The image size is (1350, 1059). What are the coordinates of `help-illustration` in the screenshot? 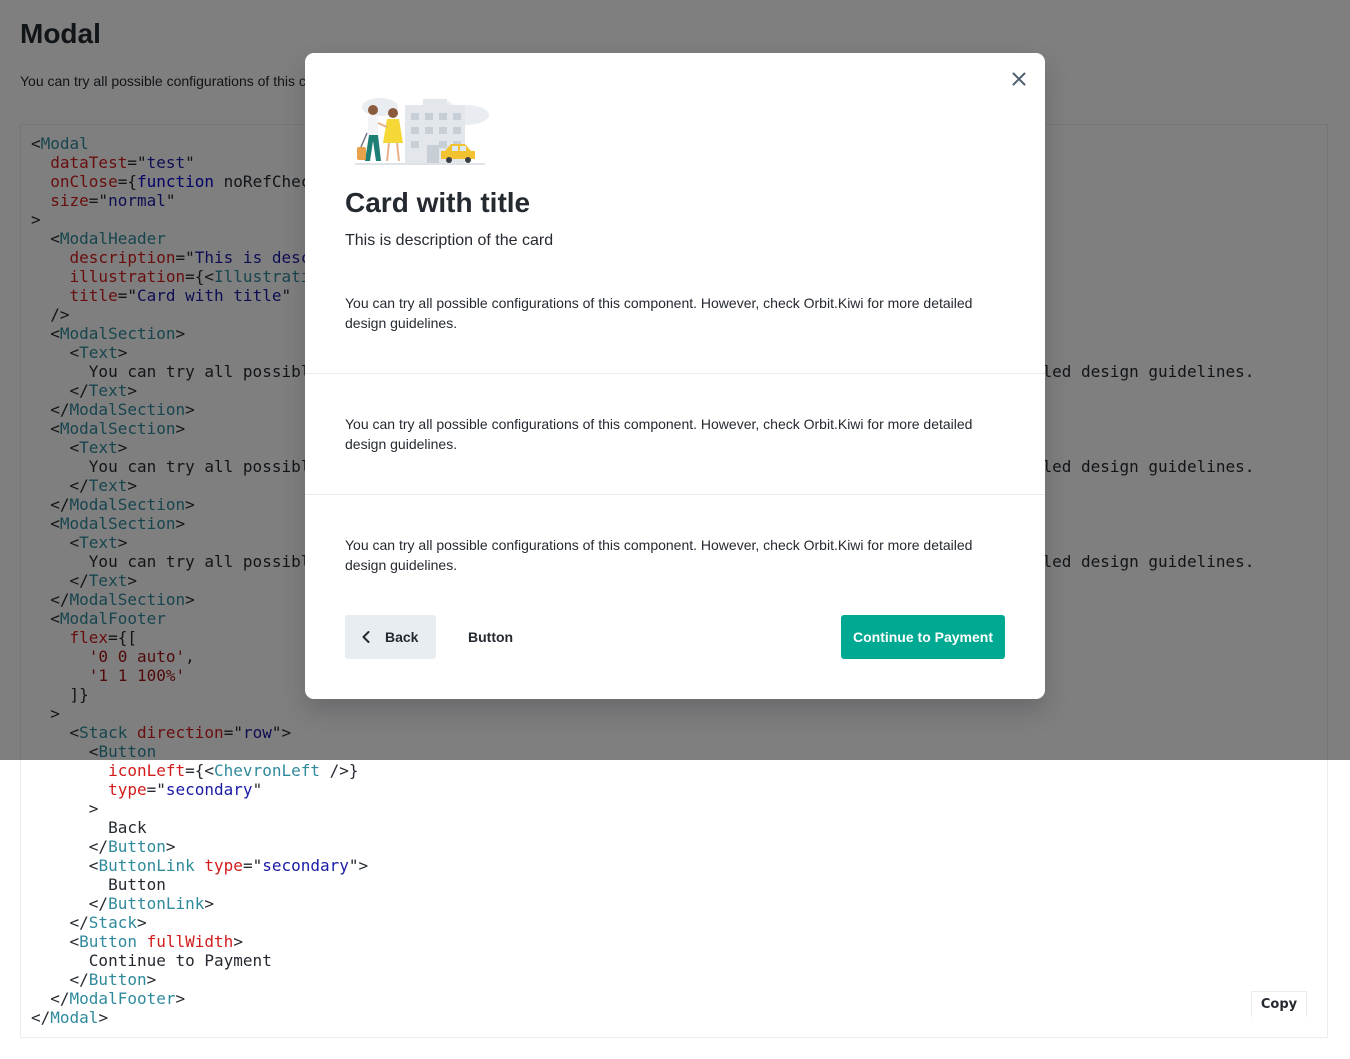 It's located at (422, 131).